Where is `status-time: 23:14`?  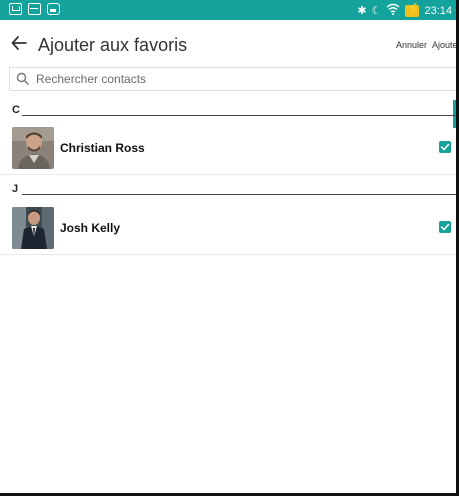
status-time: 23:14 is located at coordinates (438, 11).